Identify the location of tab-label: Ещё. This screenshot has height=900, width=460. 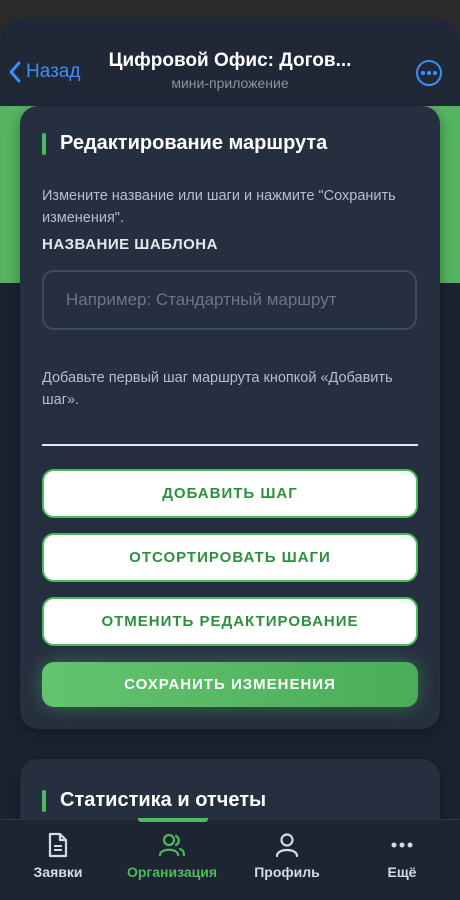
(402, 872).